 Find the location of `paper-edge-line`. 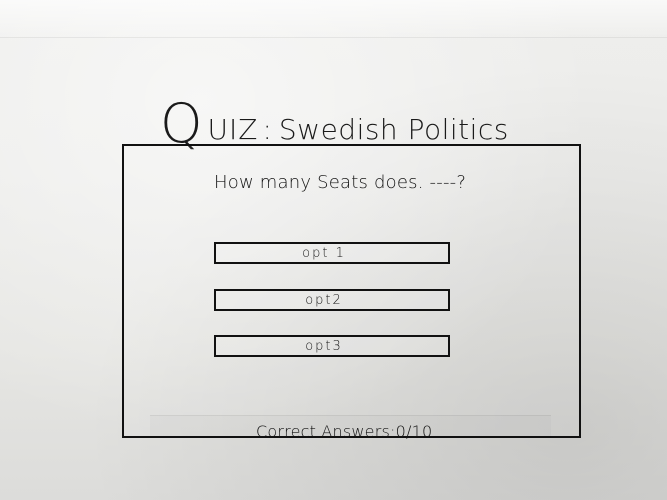

paper-edge-line is located at coordinates (333, 37).